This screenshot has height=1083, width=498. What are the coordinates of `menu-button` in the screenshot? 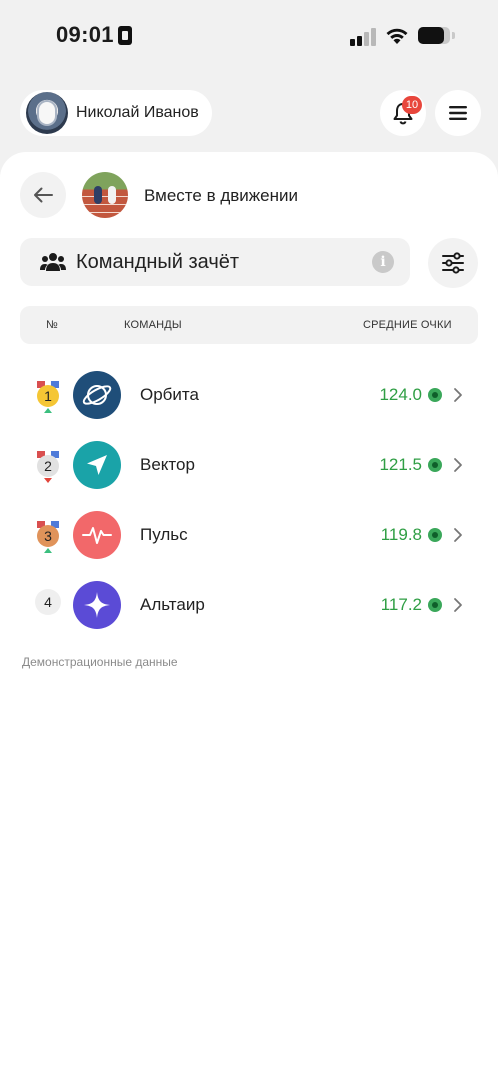 It's located at (458, 113).